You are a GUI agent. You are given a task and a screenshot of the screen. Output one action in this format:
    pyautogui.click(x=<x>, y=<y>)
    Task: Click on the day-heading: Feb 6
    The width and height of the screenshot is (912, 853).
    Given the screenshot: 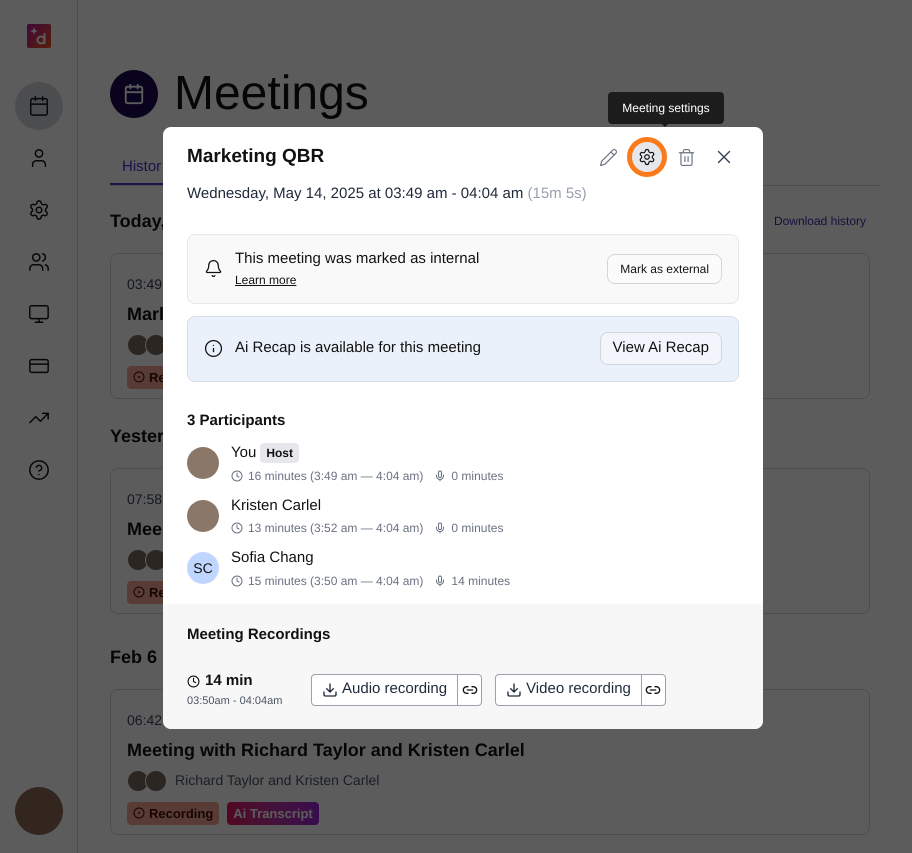 What is the action you would take?
    pyautogui.click(x=134, y=657)
    